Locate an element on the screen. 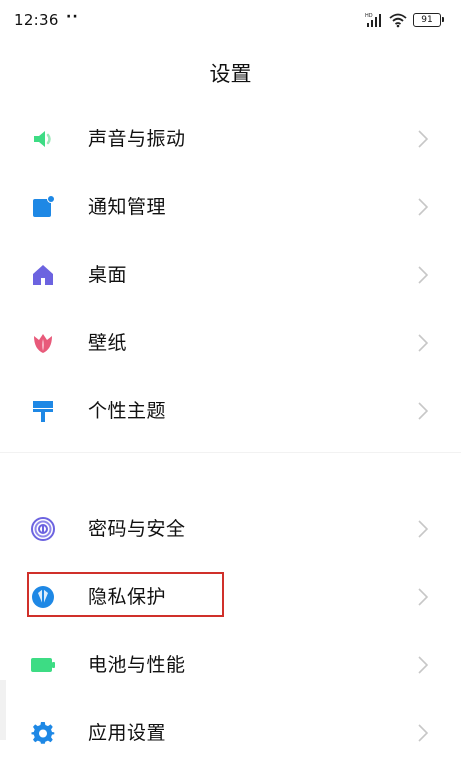  settings-item-label: 应用设置 is located at coordinates (127, 733).